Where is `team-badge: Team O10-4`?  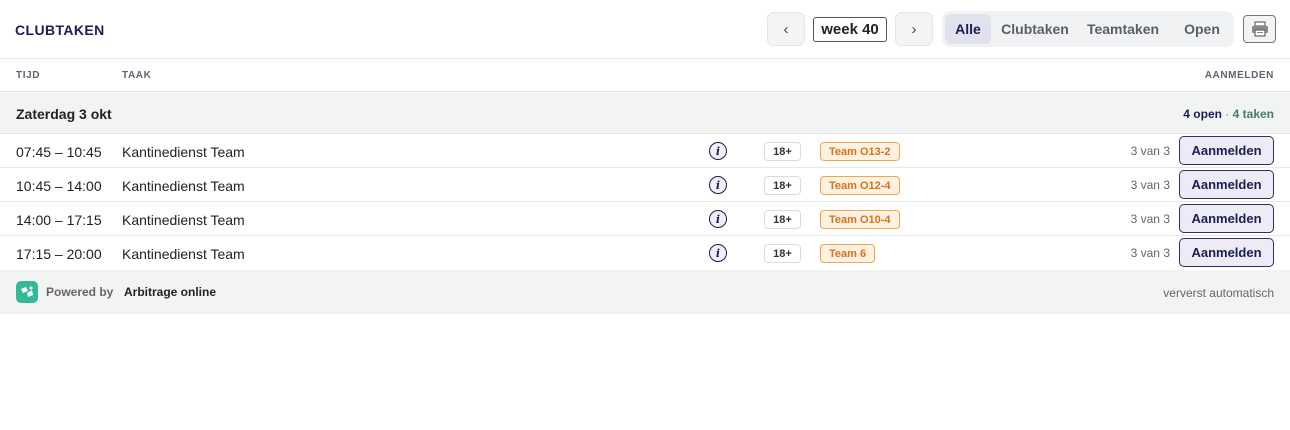 team-badge: Team O10-4 is located at coordinates (860, 219).